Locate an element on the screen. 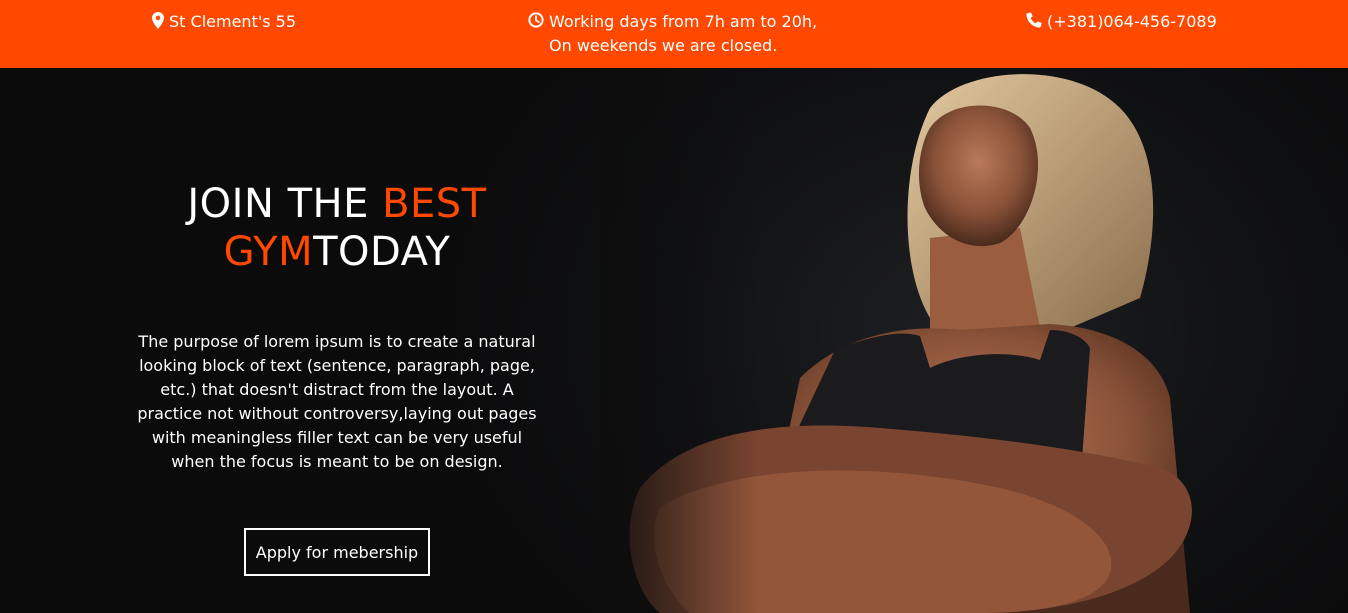 The height and width of the screenshot is (613, 1348). clock-icon is located at coordinates (536, 20).